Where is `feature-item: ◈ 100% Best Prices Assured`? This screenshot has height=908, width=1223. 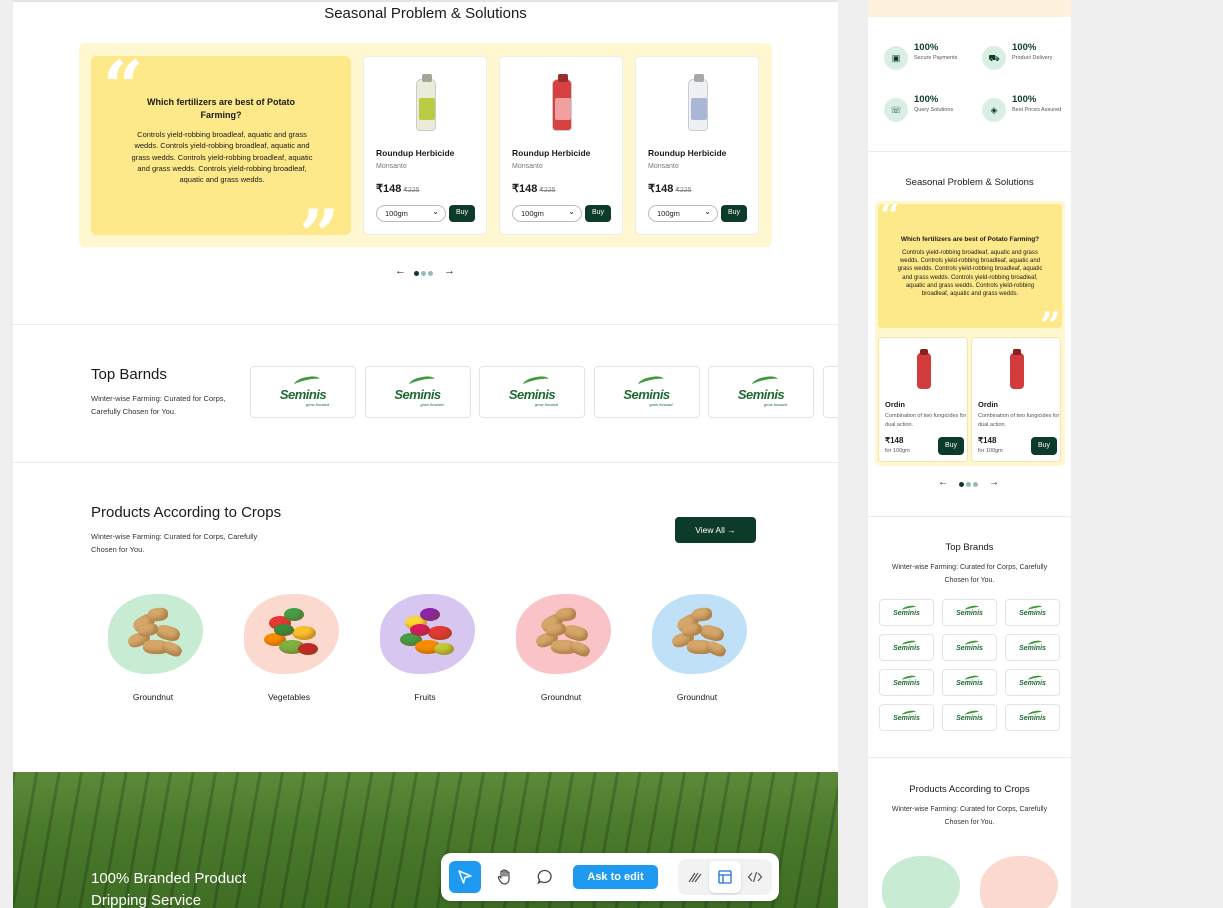
feature-item: ◈ 100% Best Prices Assured is located at coordinates (1026, 112).